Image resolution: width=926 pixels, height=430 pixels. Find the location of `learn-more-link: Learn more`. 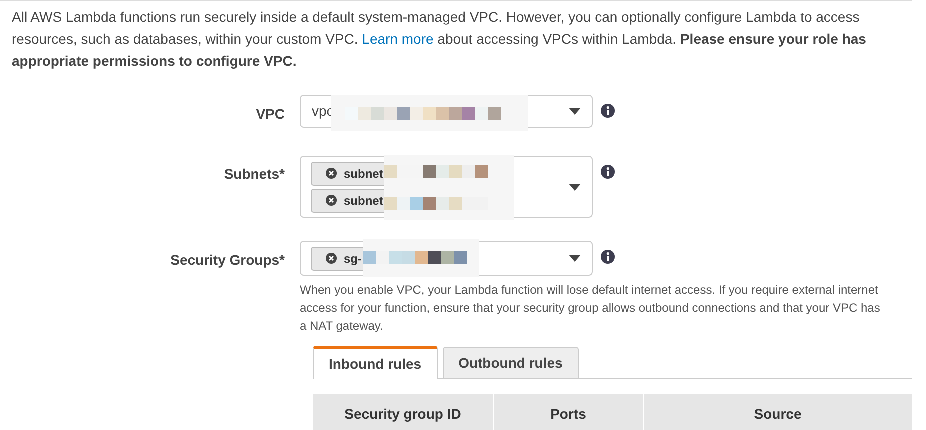

learn-more-link: Learn more is located at coordinates (398, 39).